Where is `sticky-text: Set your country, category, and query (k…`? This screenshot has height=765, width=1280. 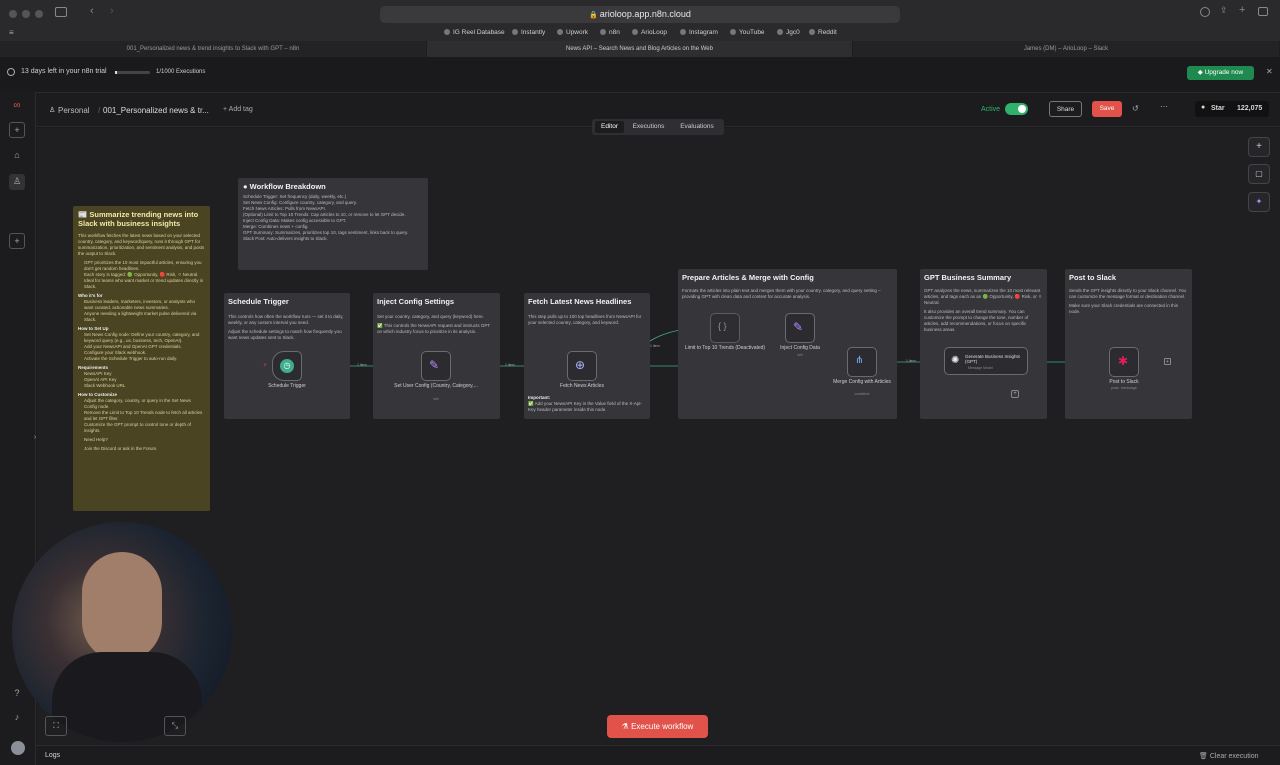 sticky-text: Set your country, category, and query (k… is located at coordinates (430, 316).